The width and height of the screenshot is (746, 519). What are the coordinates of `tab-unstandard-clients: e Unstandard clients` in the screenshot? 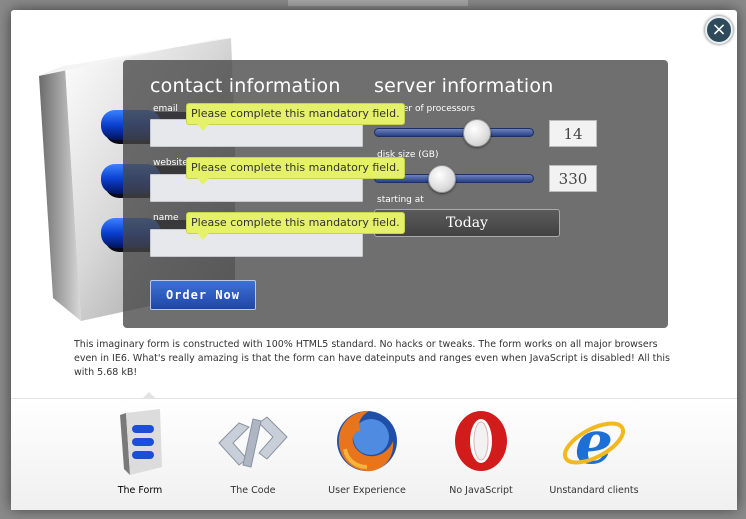 It's located at (594, 452).